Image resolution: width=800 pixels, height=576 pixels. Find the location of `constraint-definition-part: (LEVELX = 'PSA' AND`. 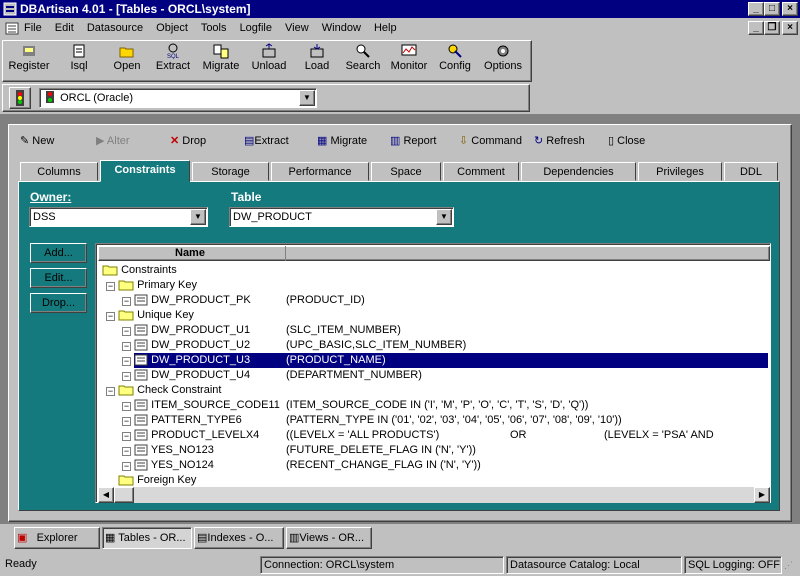

constraint-definition-part: (LEVELX = 'PSA' AND is located at coordinates (659, 435).